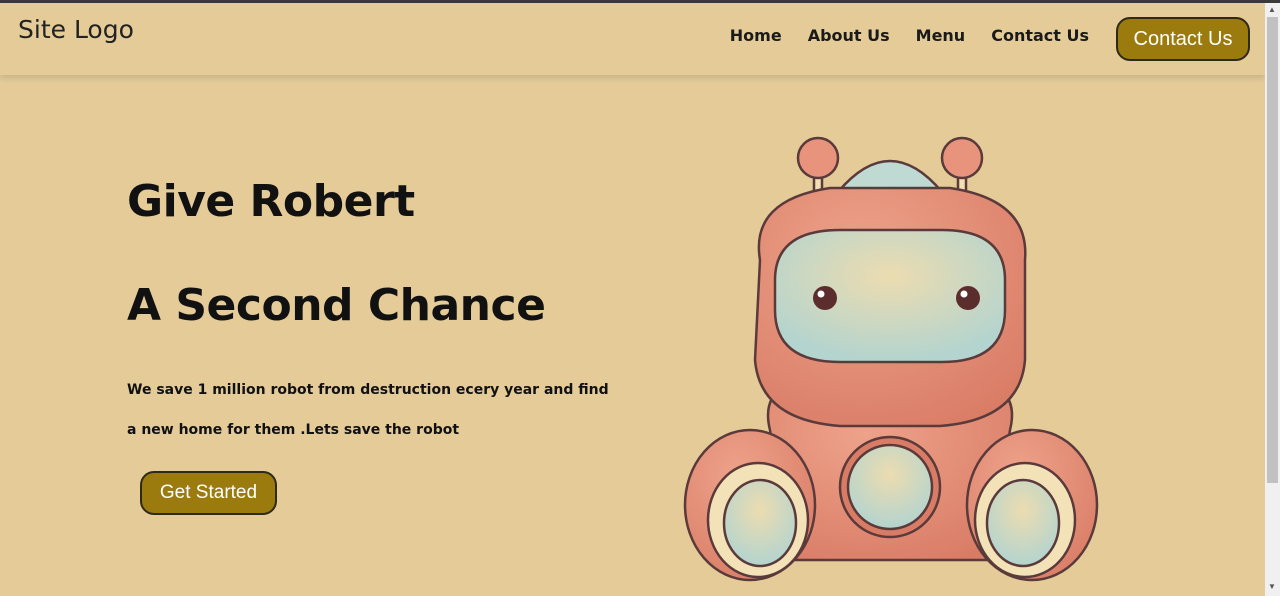 Image resolution: width=1280 pixels, height=596 pixels. Describe the element at coordinates (208, 493) in the screenshot. I see `get-started-button: Get Started` at that location.